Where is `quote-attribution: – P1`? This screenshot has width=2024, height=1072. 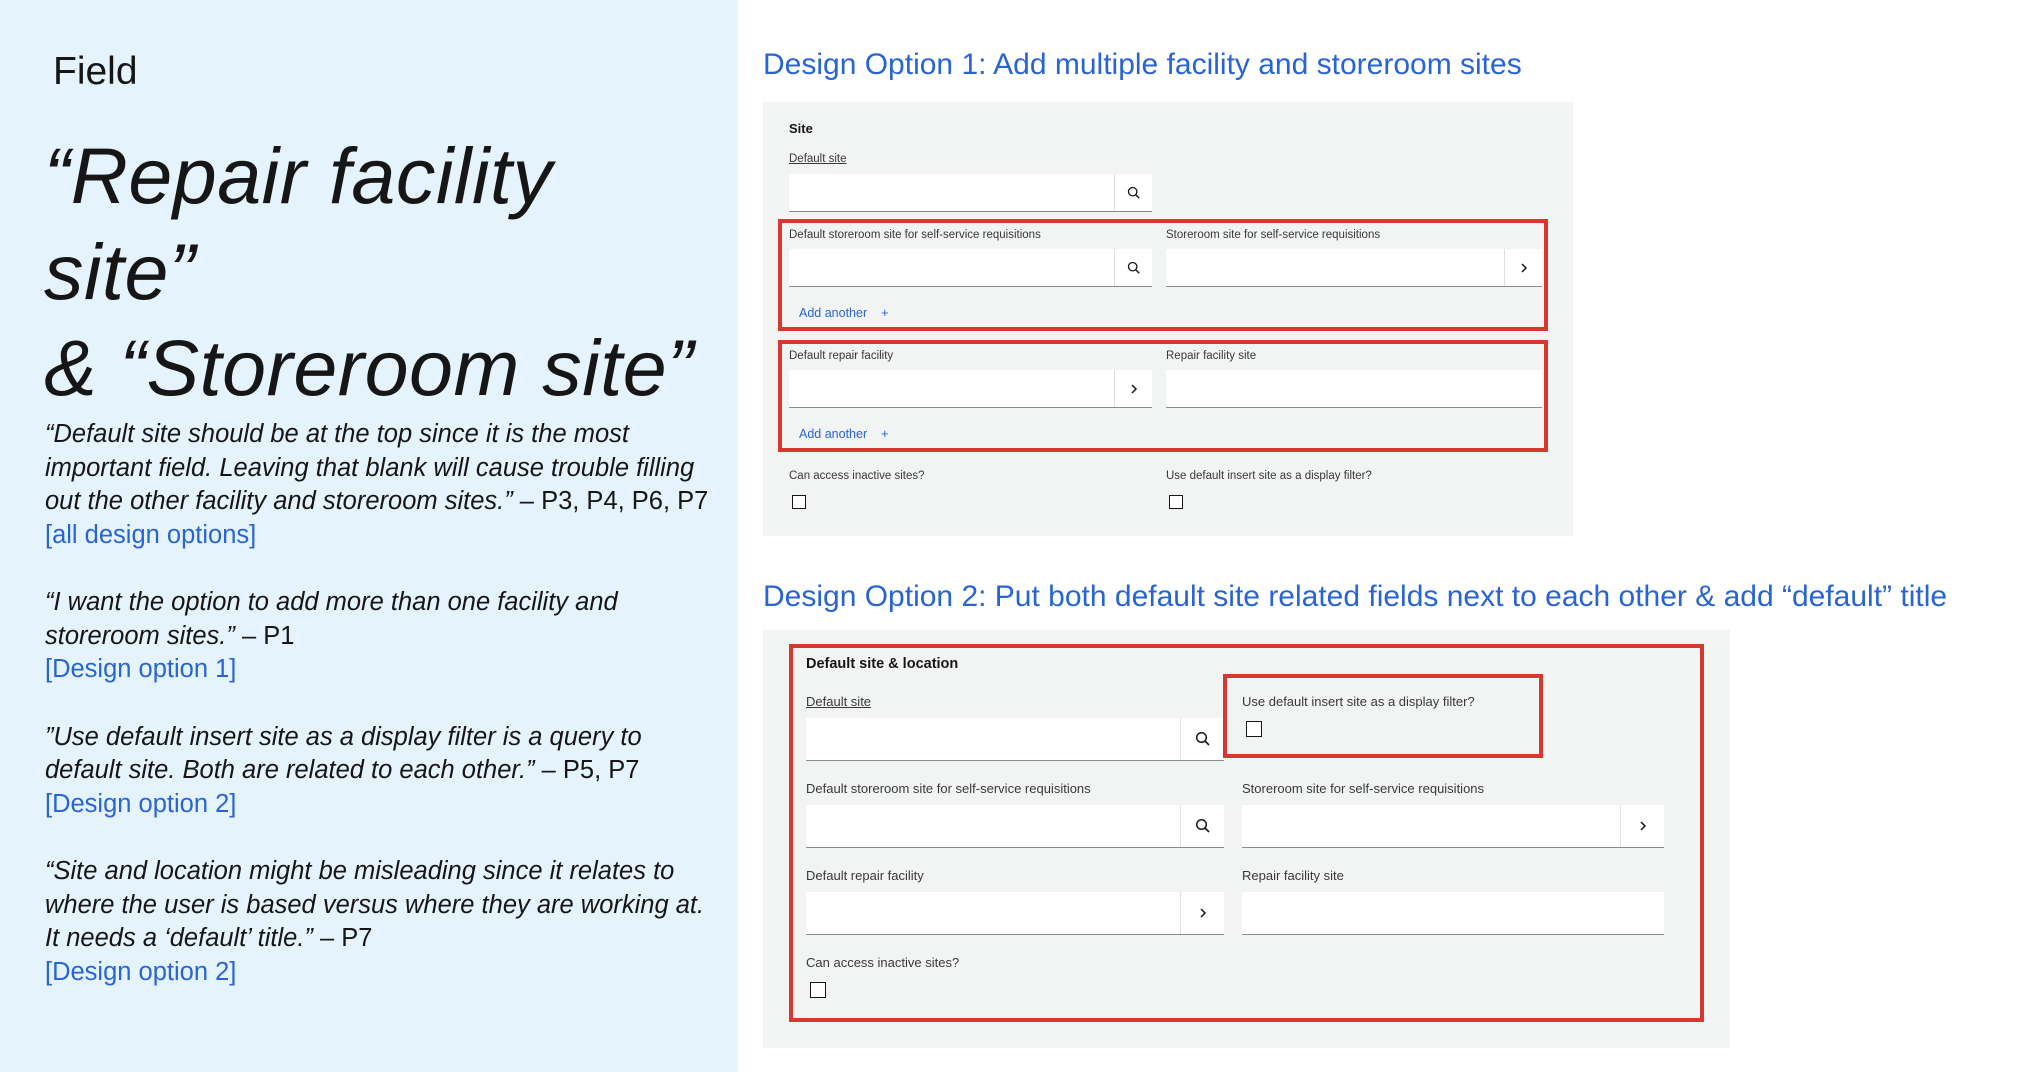 quote-attribution: – P1 is located at coordinates (264, 635).